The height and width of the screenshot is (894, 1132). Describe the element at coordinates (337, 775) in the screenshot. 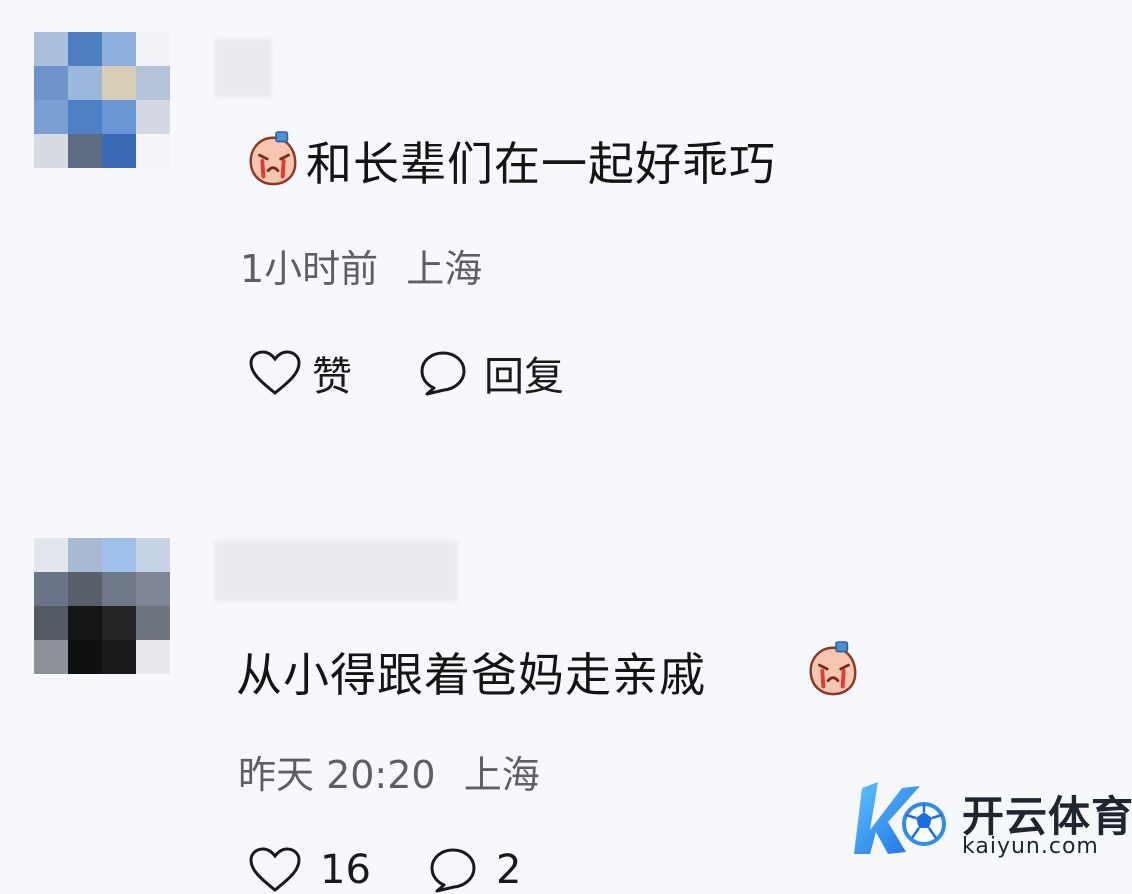

I see `comment-time: 昨天 20:20` at that location.